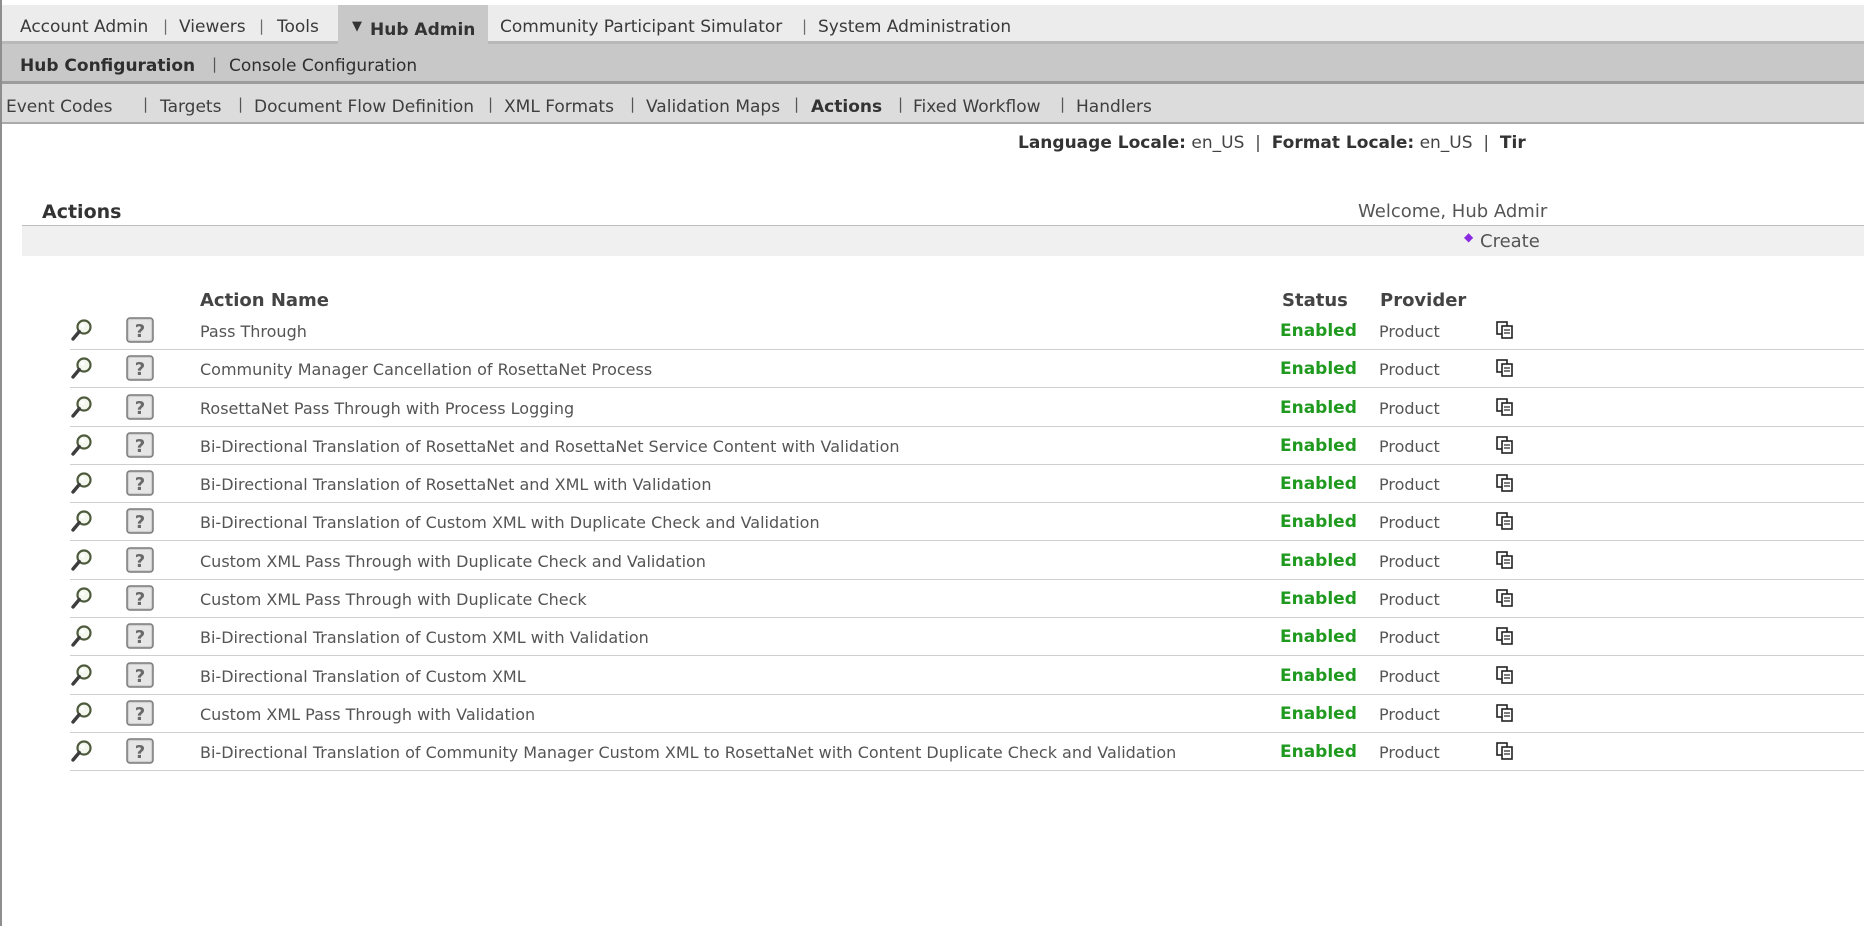  I want to click on nav-xml-formats: XML Formats, so click(559, 107).